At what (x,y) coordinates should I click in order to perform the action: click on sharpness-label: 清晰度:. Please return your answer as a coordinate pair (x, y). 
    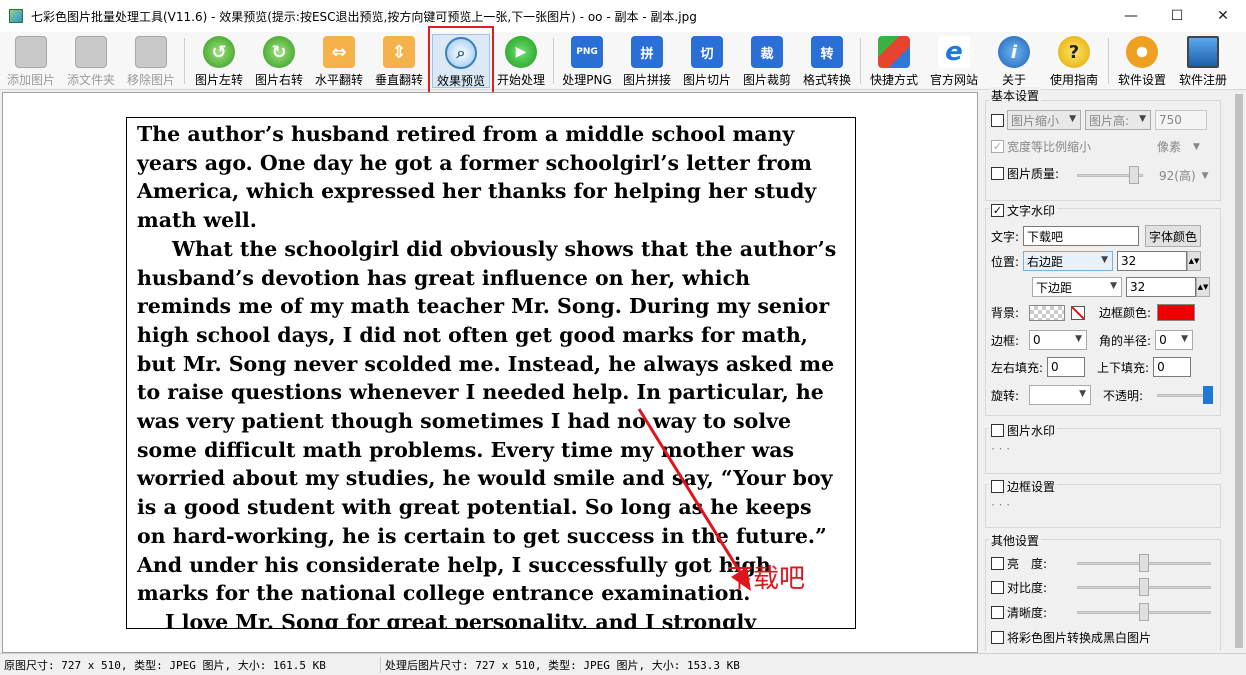
    Looking at the image, I should click on (1027, 613).